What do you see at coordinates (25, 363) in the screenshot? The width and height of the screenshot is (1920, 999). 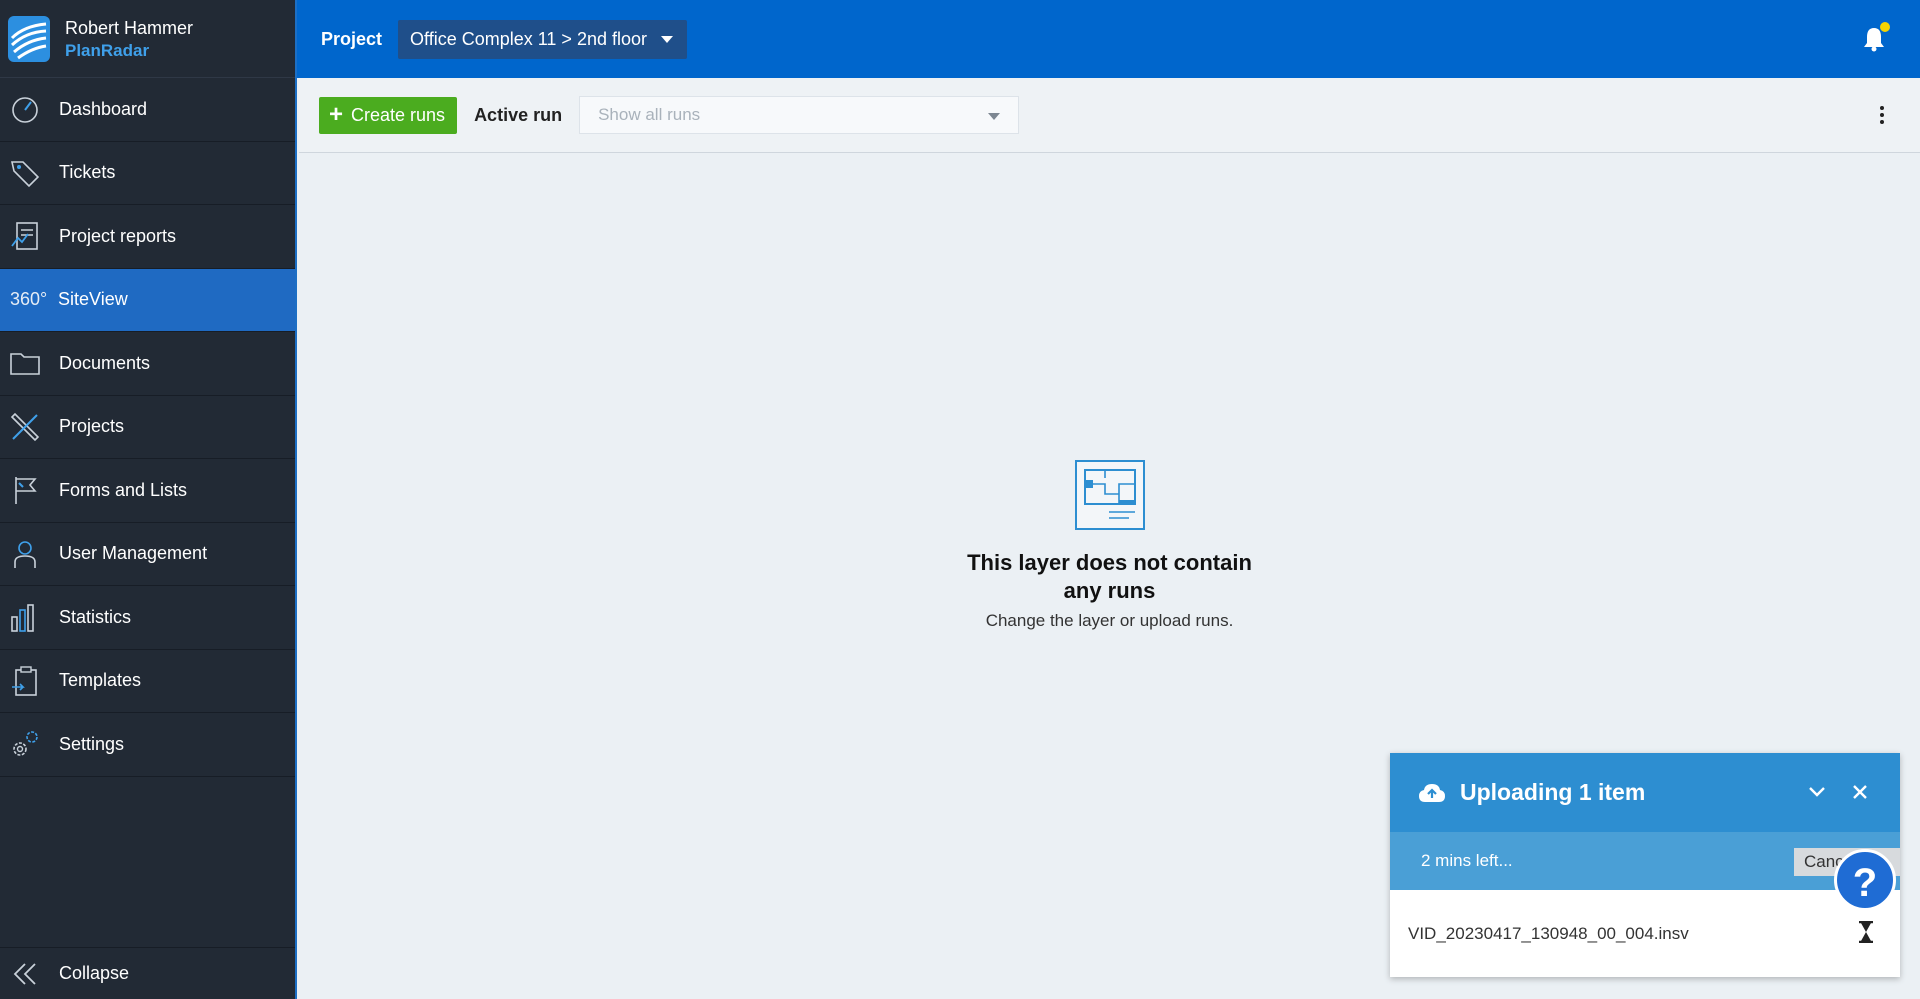 I see `folder-icon` at bounding box center [25, 363].